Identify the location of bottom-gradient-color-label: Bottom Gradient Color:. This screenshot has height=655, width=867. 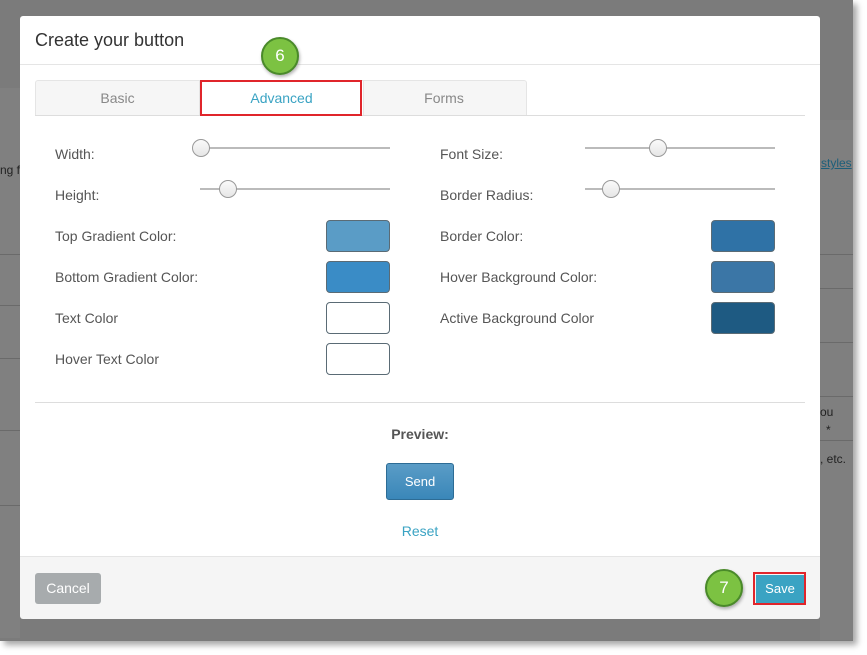
(127, 277).